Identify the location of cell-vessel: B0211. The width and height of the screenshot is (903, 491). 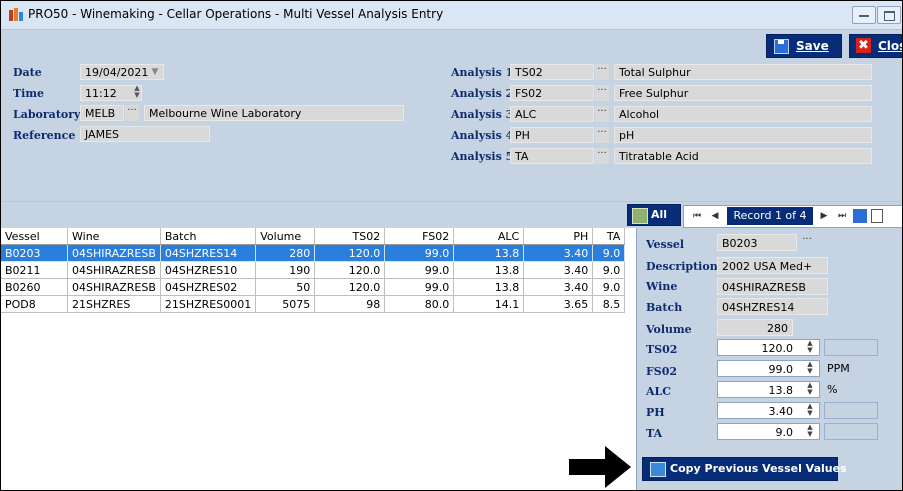
(34, 270).